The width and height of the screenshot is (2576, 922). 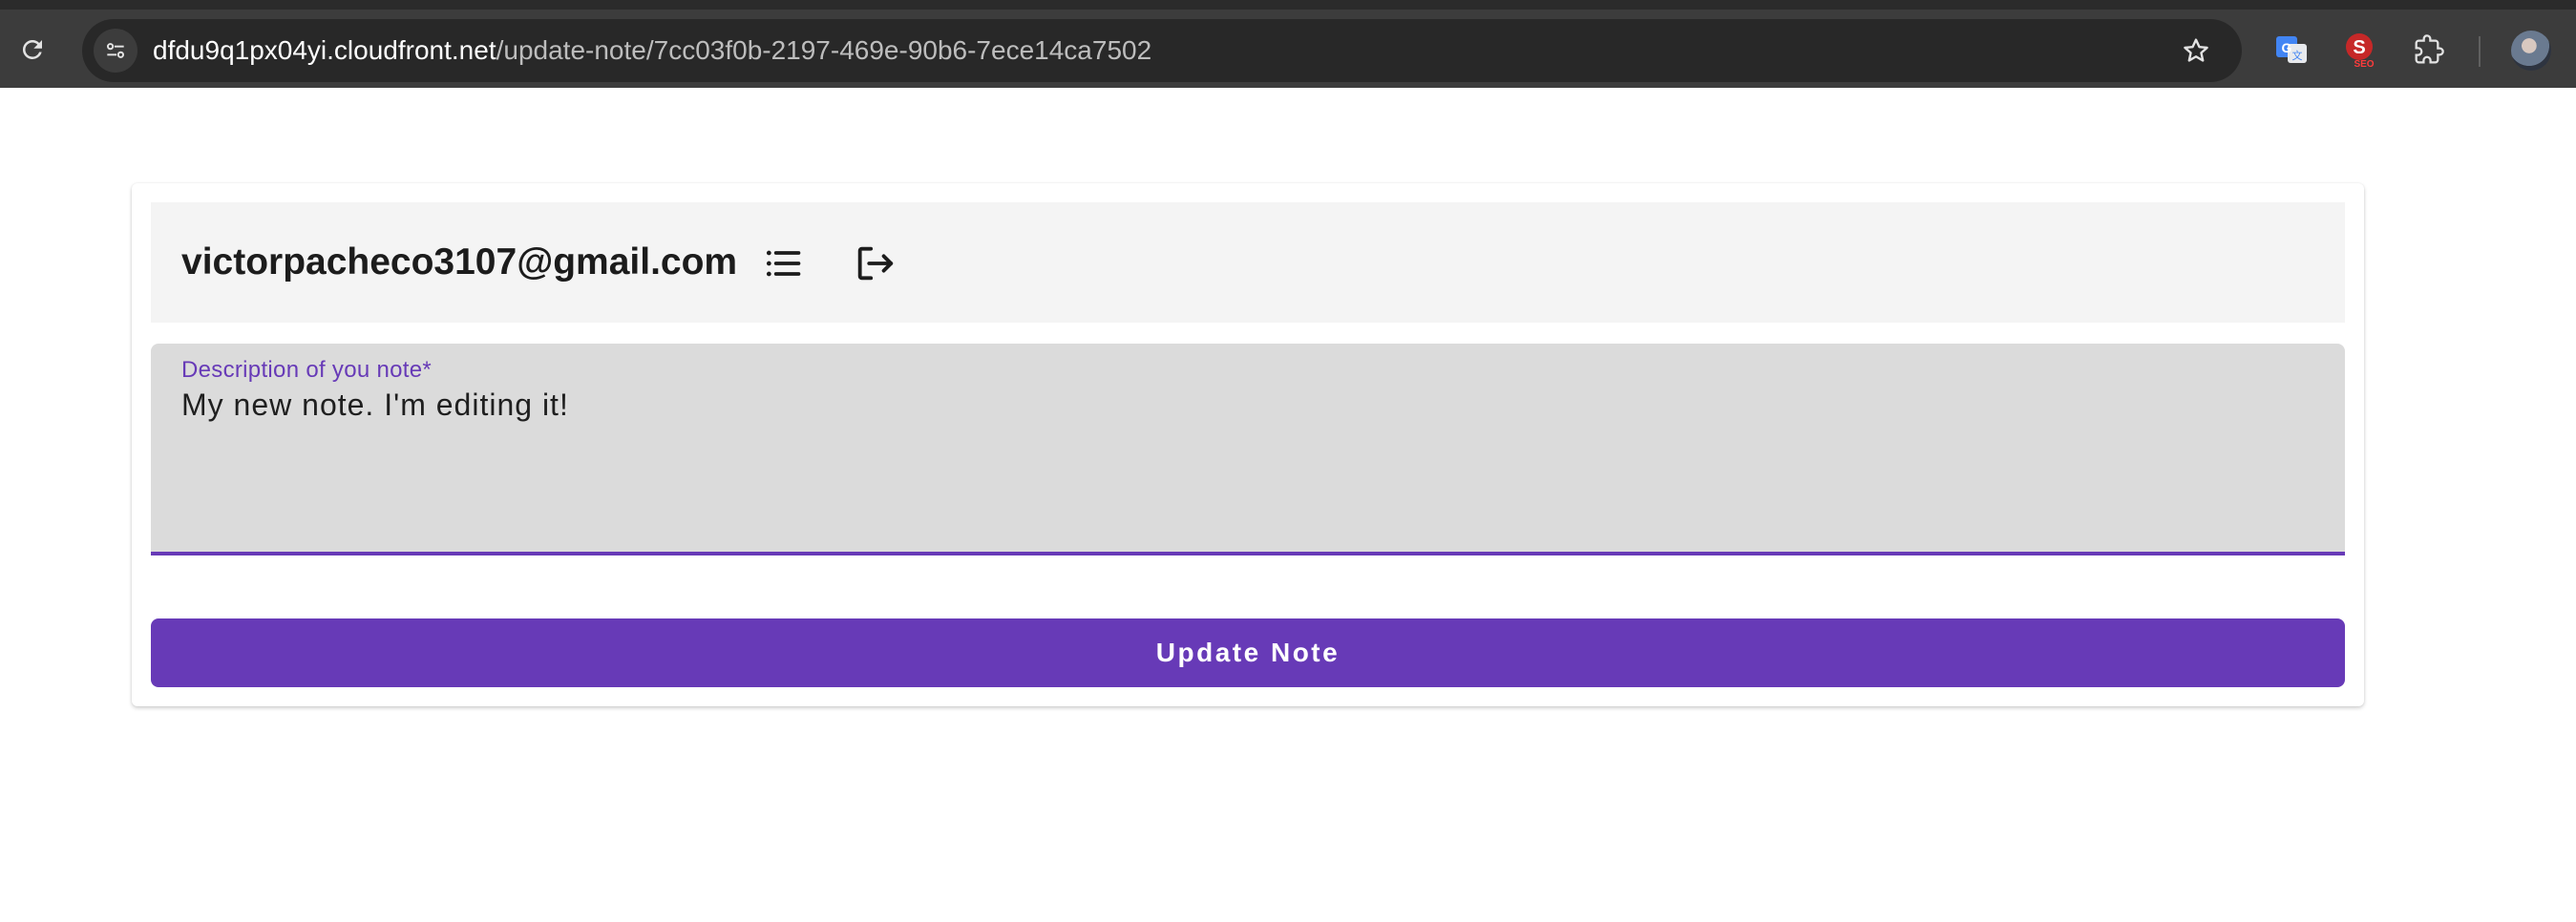 What do you see at coordinates (1248, 262) in the screenshot?
I see `card-header: victorpacheco3107@gmail.com` at bounding box center [1248, 262].